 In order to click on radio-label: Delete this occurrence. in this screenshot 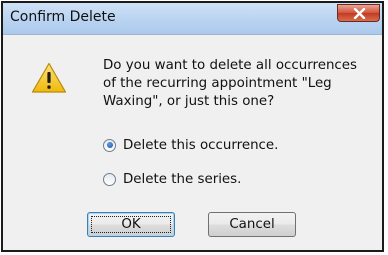, I will do `click(201, 145)`.